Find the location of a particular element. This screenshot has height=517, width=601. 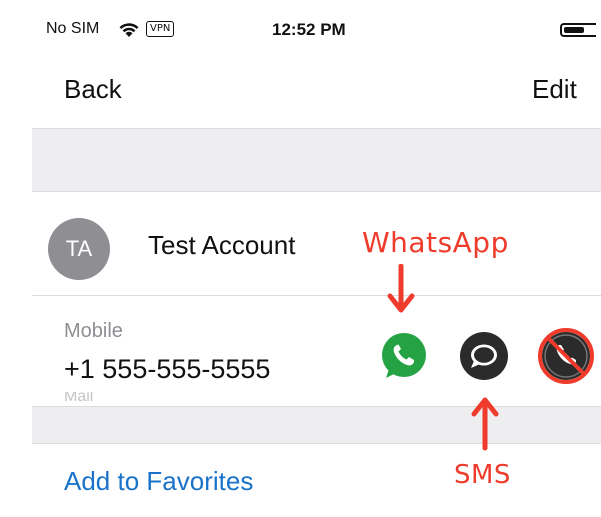

whatsapp-button is located at coordinates (404, 356).